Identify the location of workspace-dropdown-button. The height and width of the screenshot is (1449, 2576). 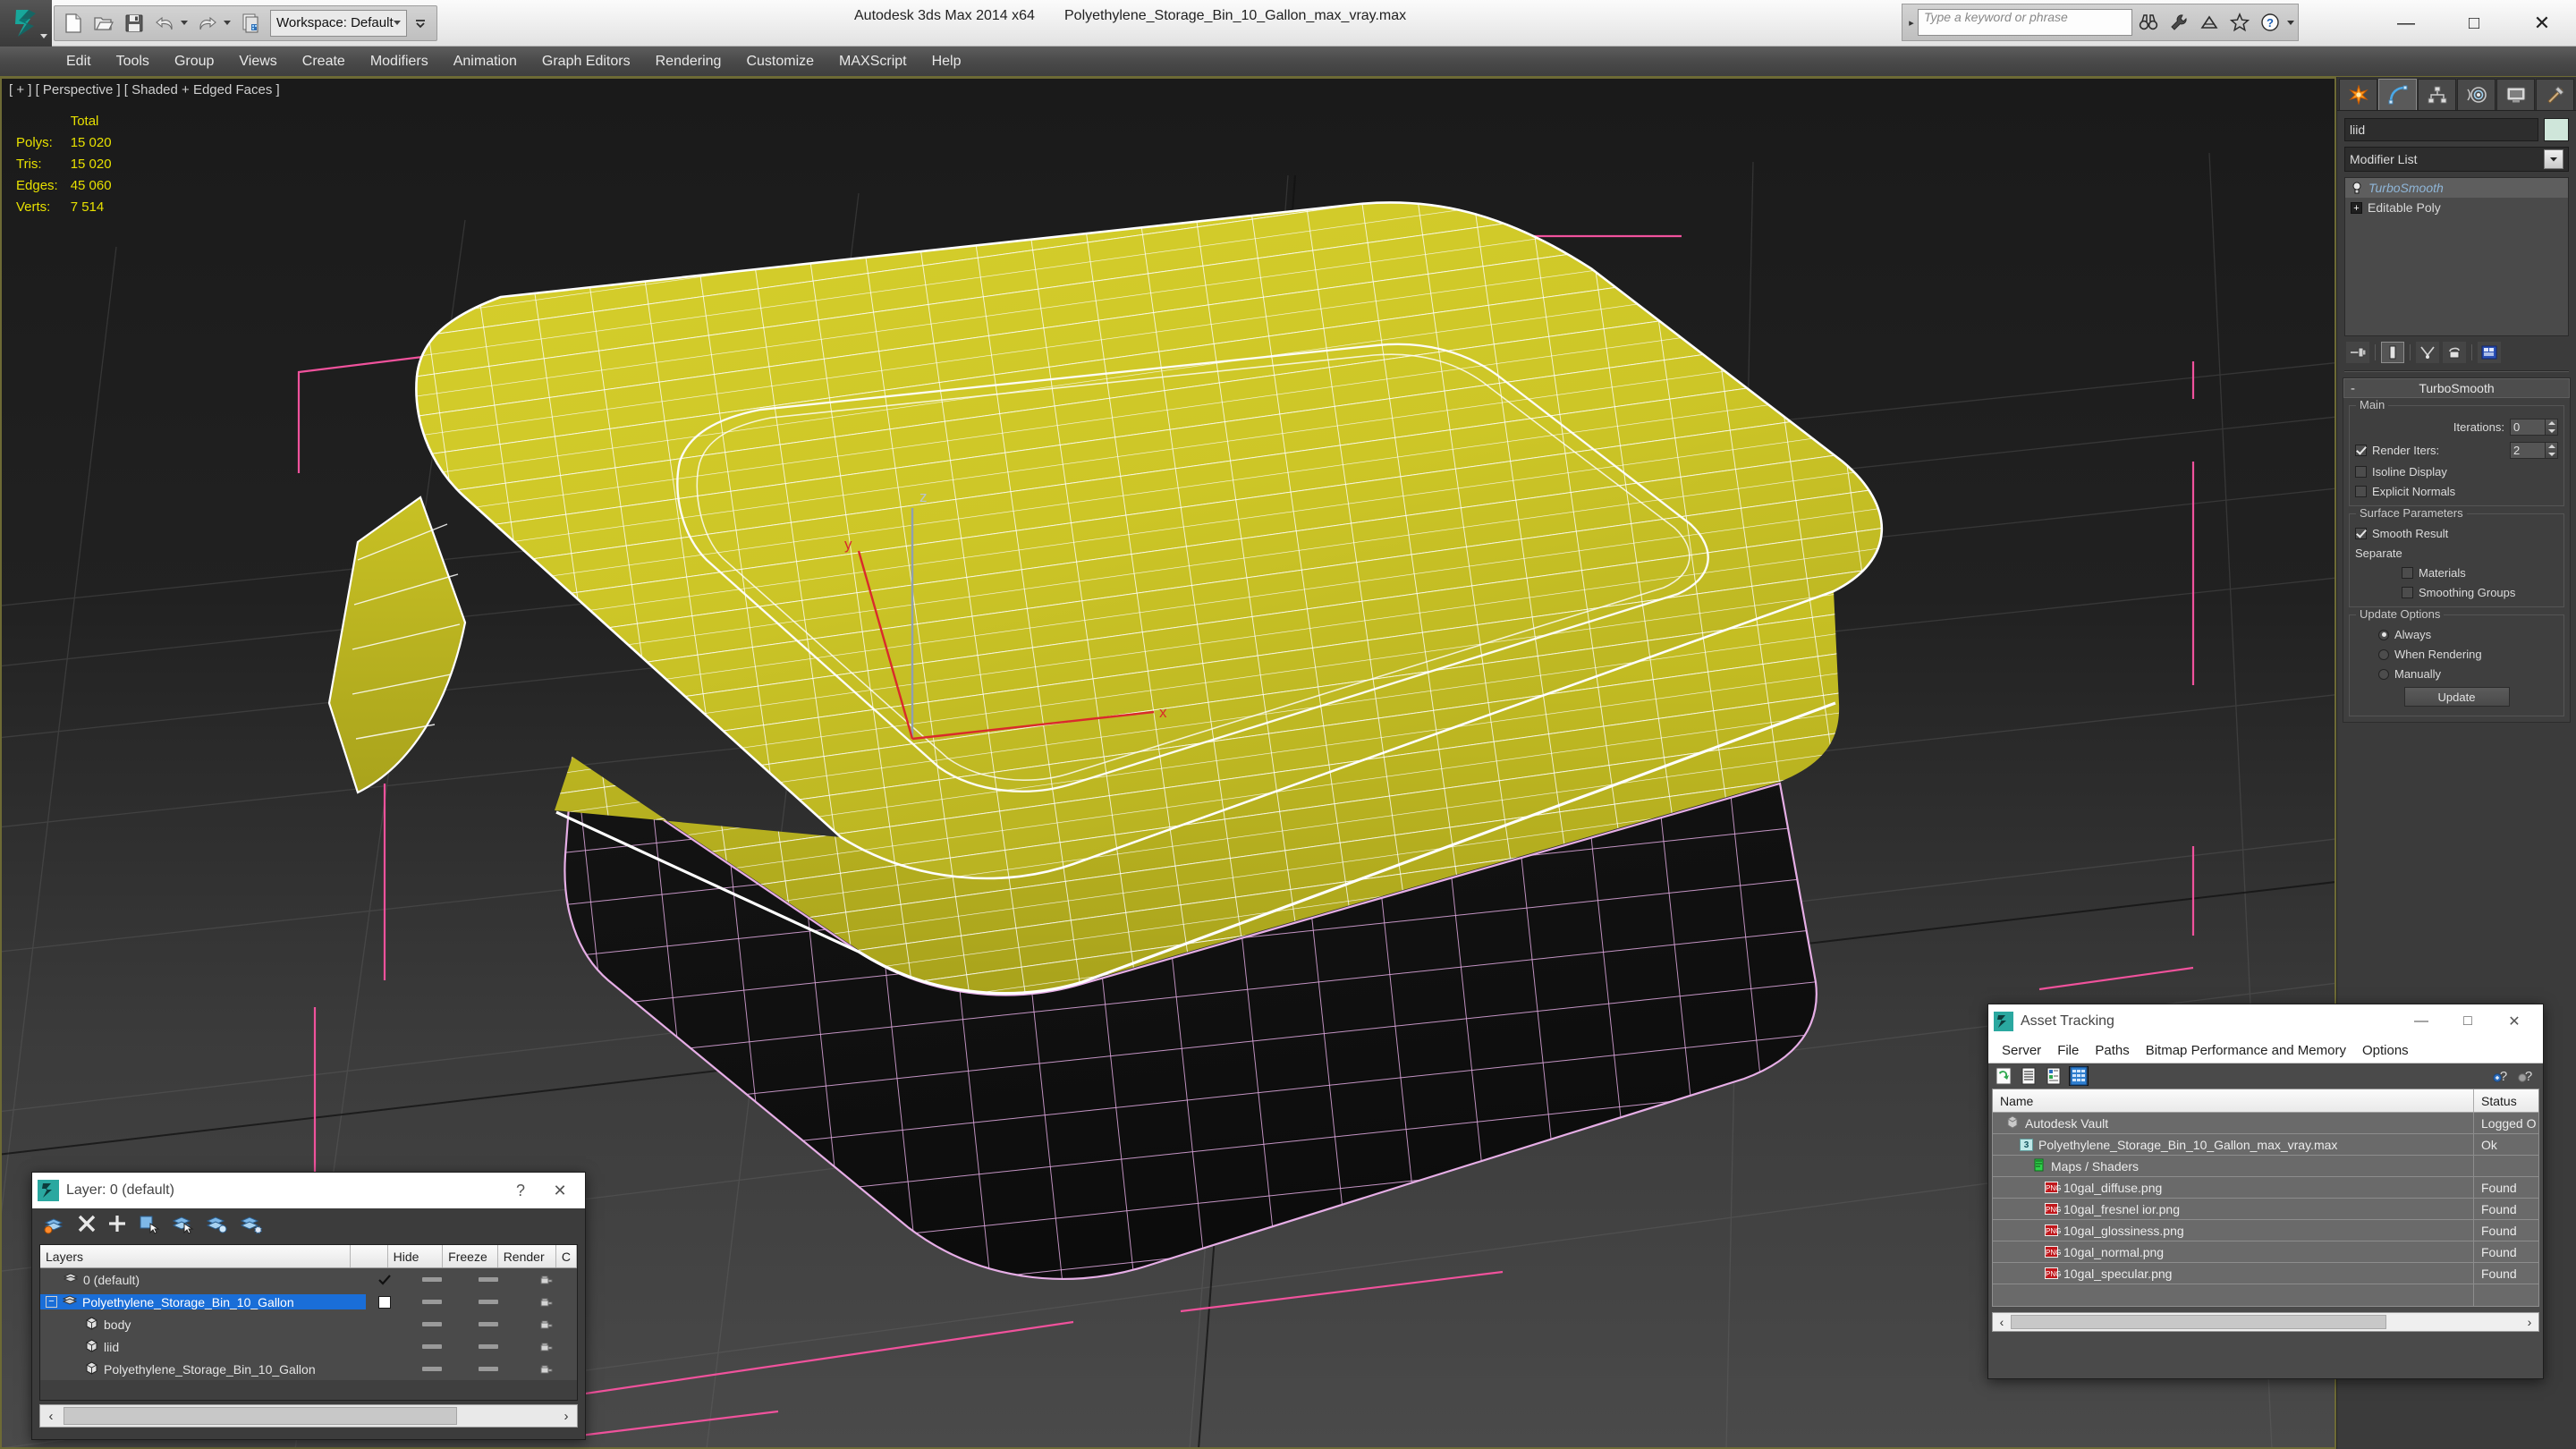
(420, 23).